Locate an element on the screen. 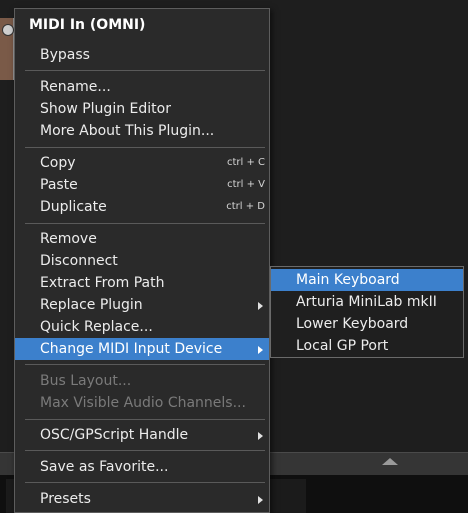 Image resolution: width=468 pixels, height=513 pixels. menu-item-extract-from-path: Extract From Path is located at coordinates (142, 283).